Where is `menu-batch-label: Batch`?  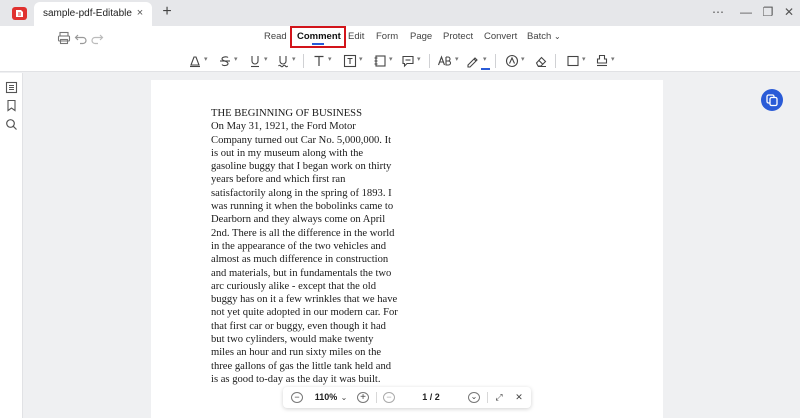 menu-batch-label: Batch is located at coordinates (539, 36).